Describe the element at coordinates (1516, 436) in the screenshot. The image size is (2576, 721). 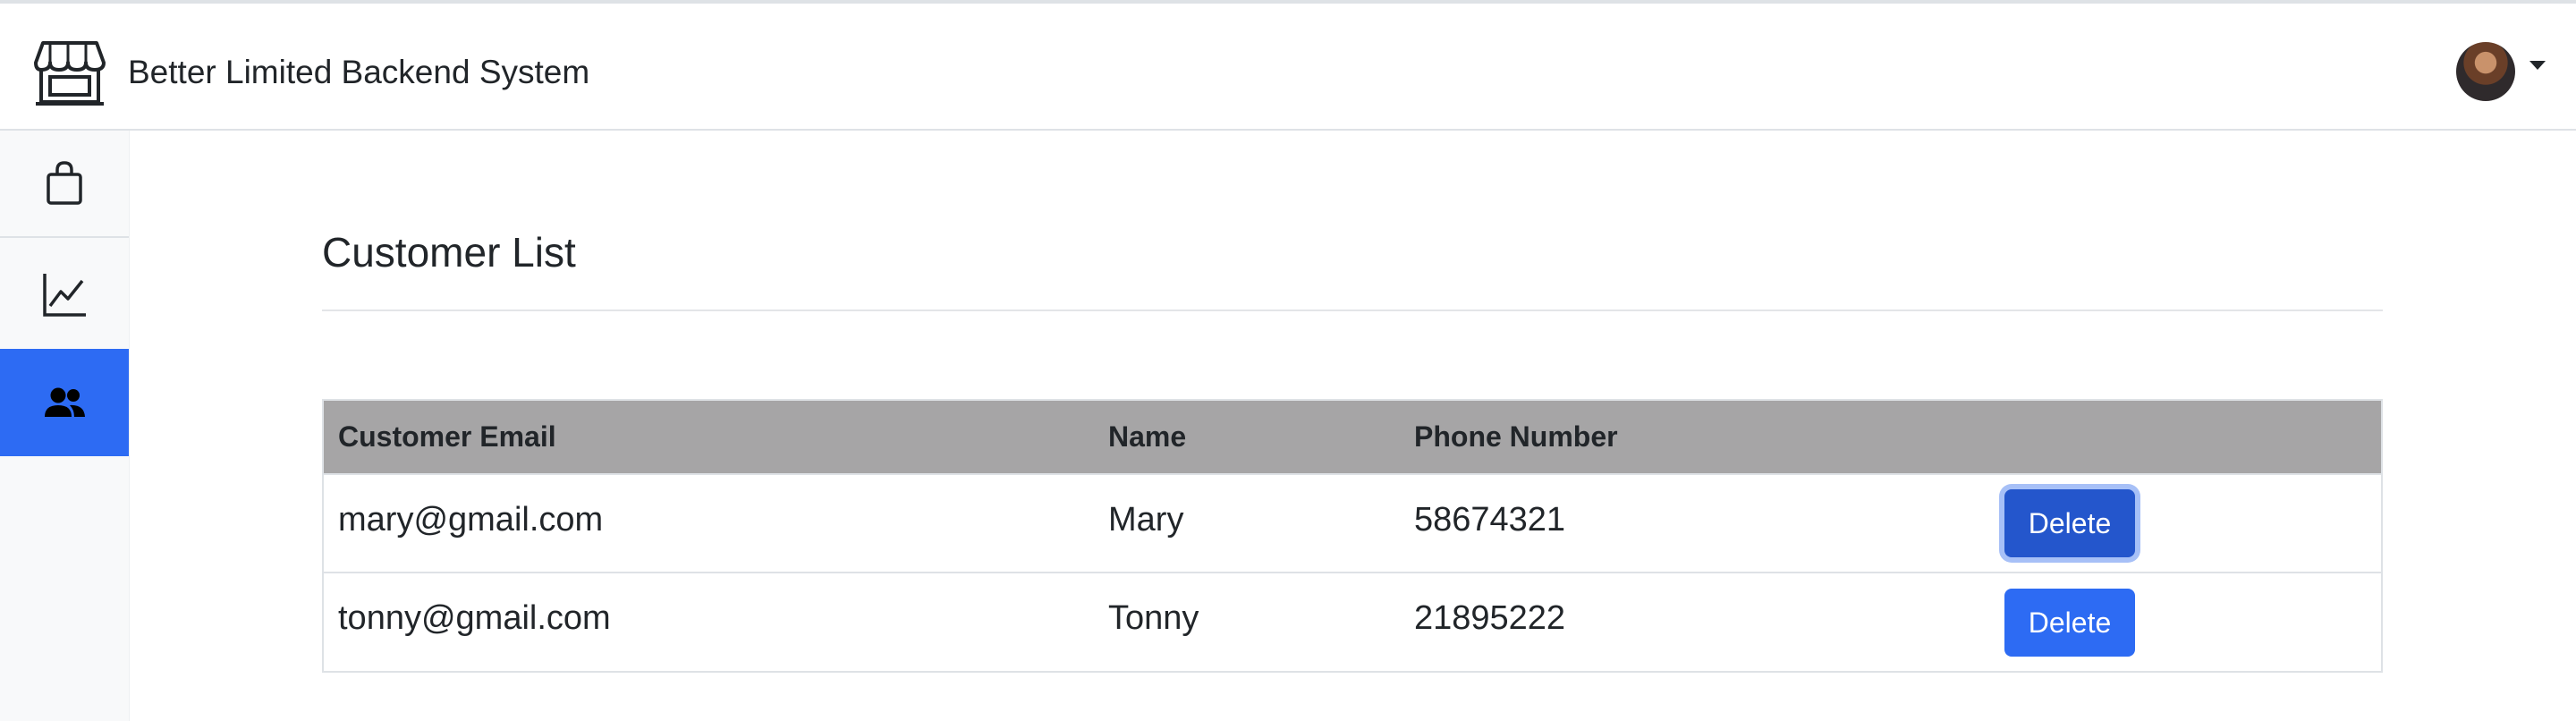
I see `column-header-phone: Phone Number` at that location.